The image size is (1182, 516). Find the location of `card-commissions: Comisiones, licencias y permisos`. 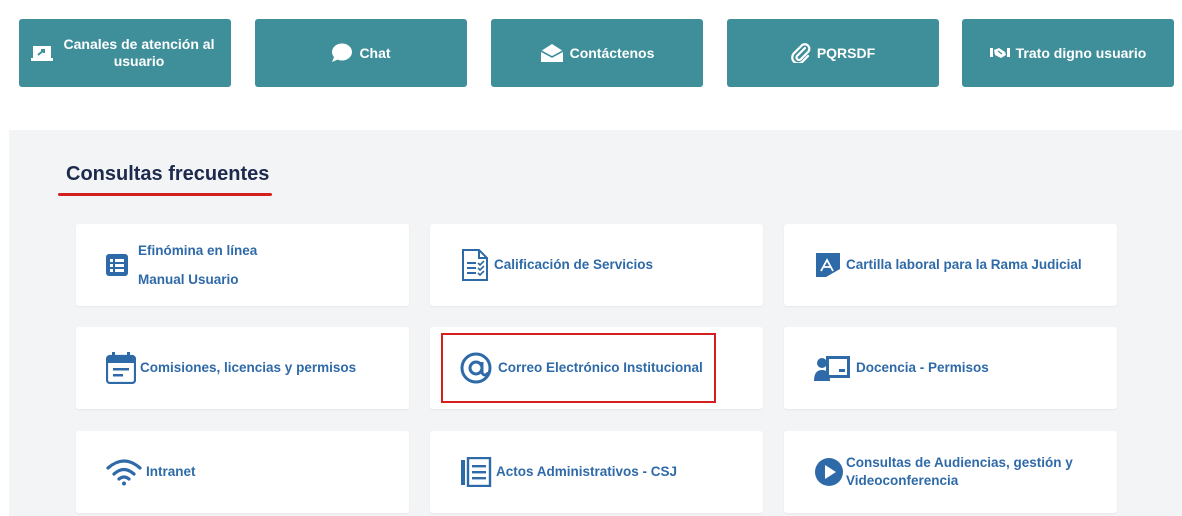

card-commissions: Comisiones, licencias y permisos is located at coordinates (242, 368).